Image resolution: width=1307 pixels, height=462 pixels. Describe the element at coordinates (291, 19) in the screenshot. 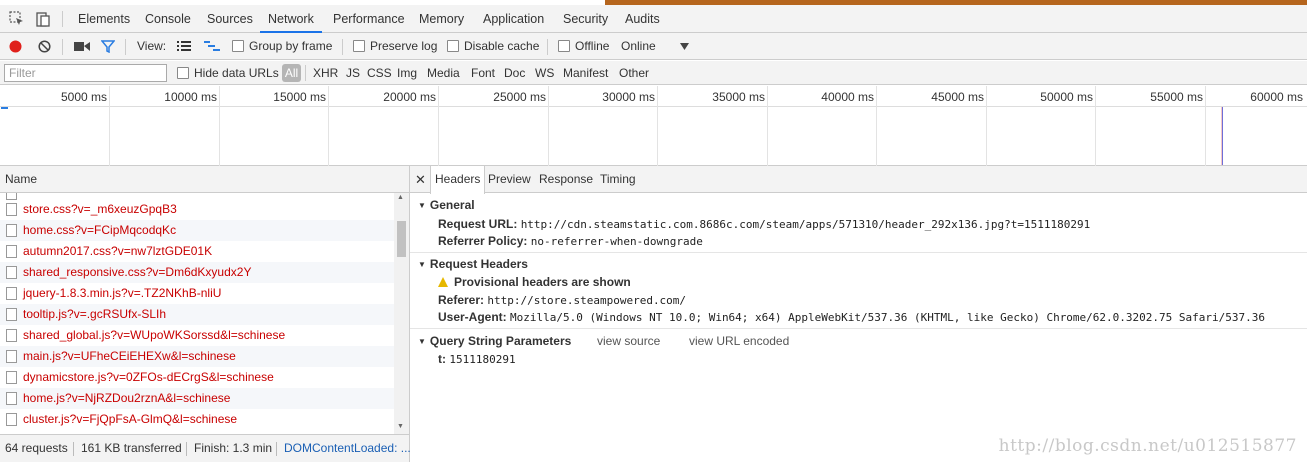

I see `tab-network: Network` at that location.